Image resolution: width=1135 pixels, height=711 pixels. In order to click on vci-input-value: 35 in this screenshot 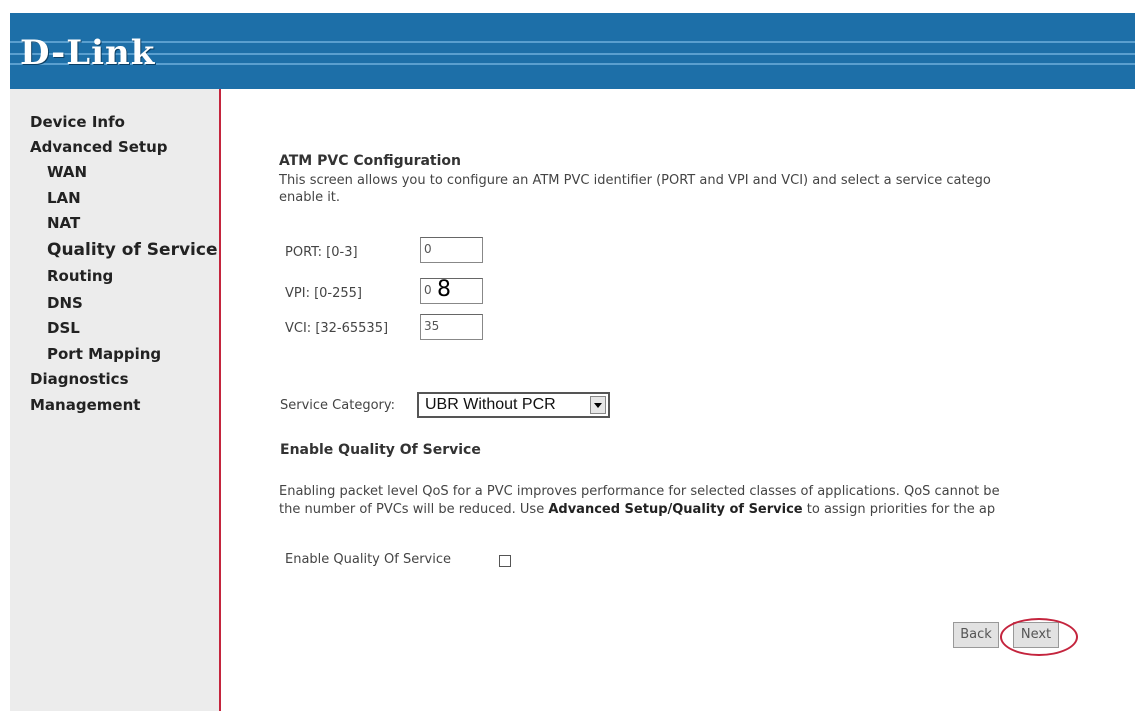, I will do `click(432, 326)`.